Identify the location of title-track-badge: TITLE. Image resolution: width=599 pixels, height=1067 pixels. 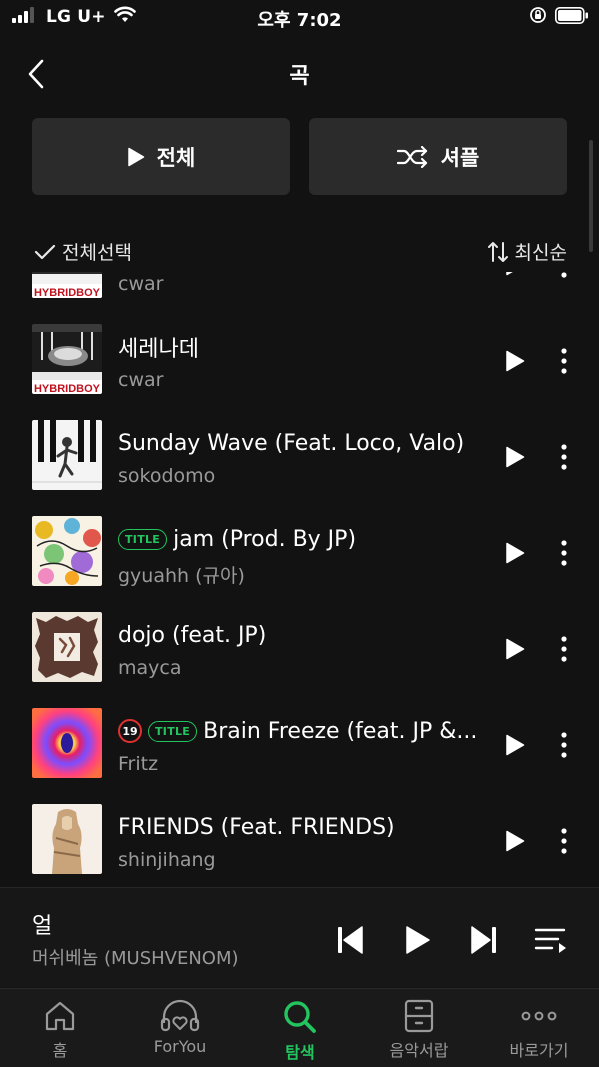
(173, 731).